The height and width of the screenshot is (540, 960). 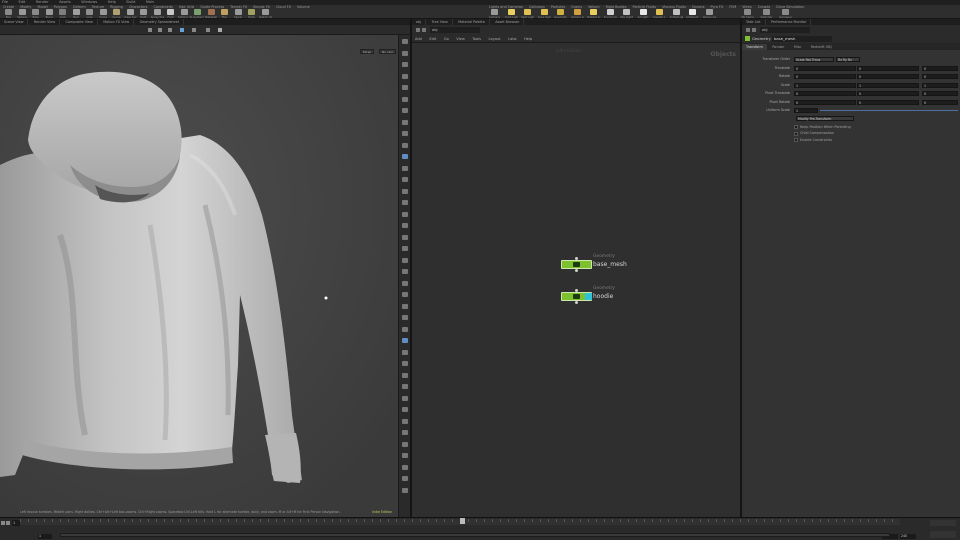 What do you see at coordinates (432, 39) in the screenshot?
I see `network-menu-edit: Edit` at bounding box center [432, 39].